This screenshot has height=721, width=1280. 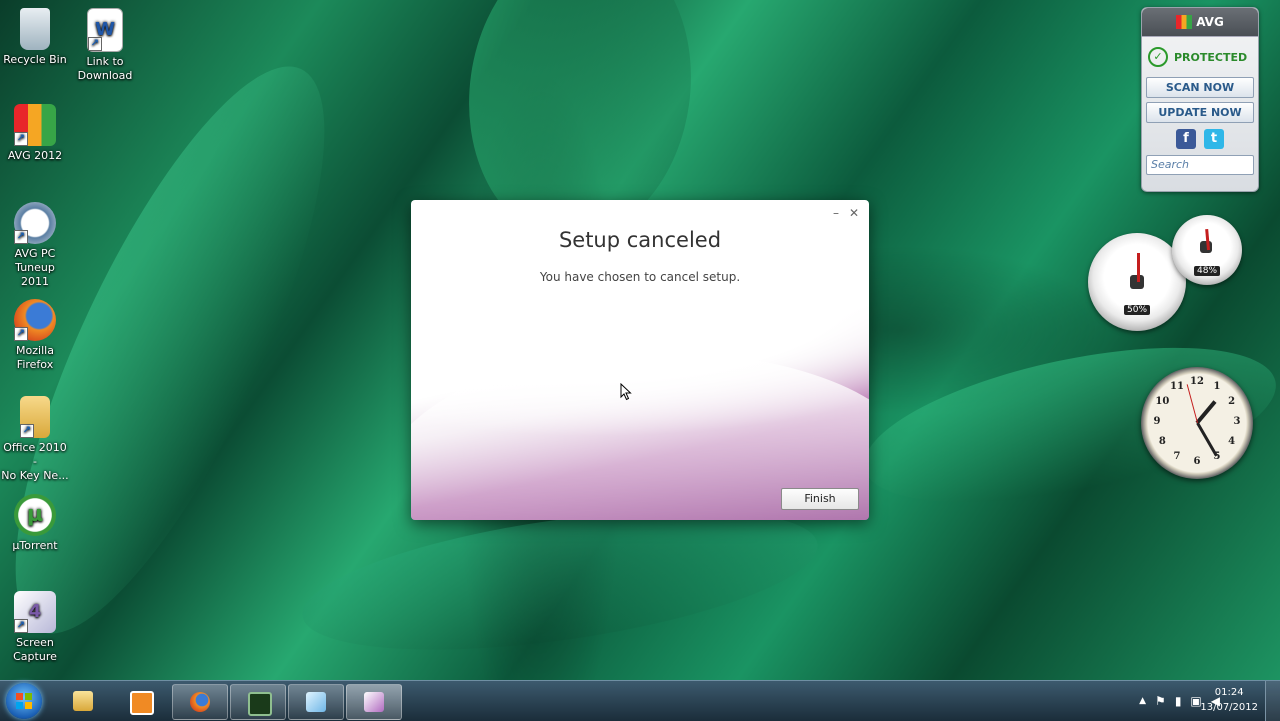 I want to click on avg-logo-icon, so click(x=1184, y=22).